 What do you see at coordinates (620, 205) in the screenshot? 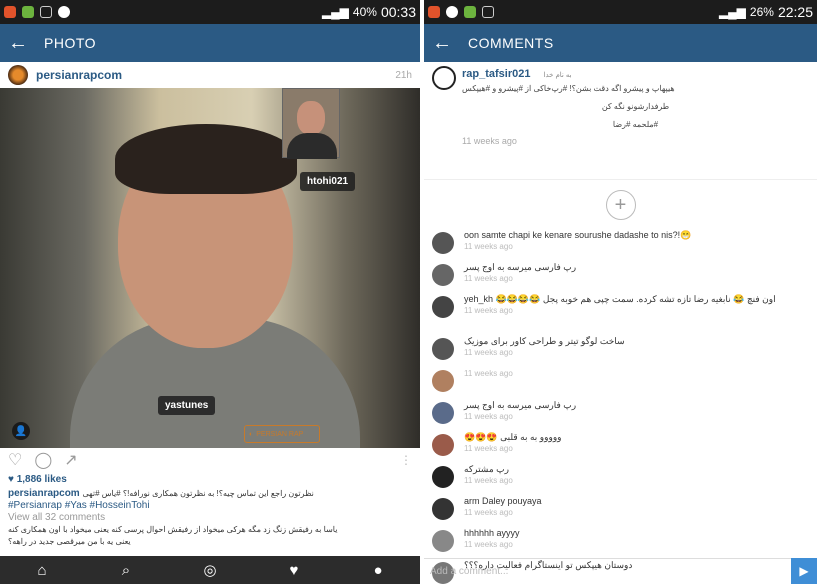
I see `load-more-comments-button: +` at bounding box center [620, 205].